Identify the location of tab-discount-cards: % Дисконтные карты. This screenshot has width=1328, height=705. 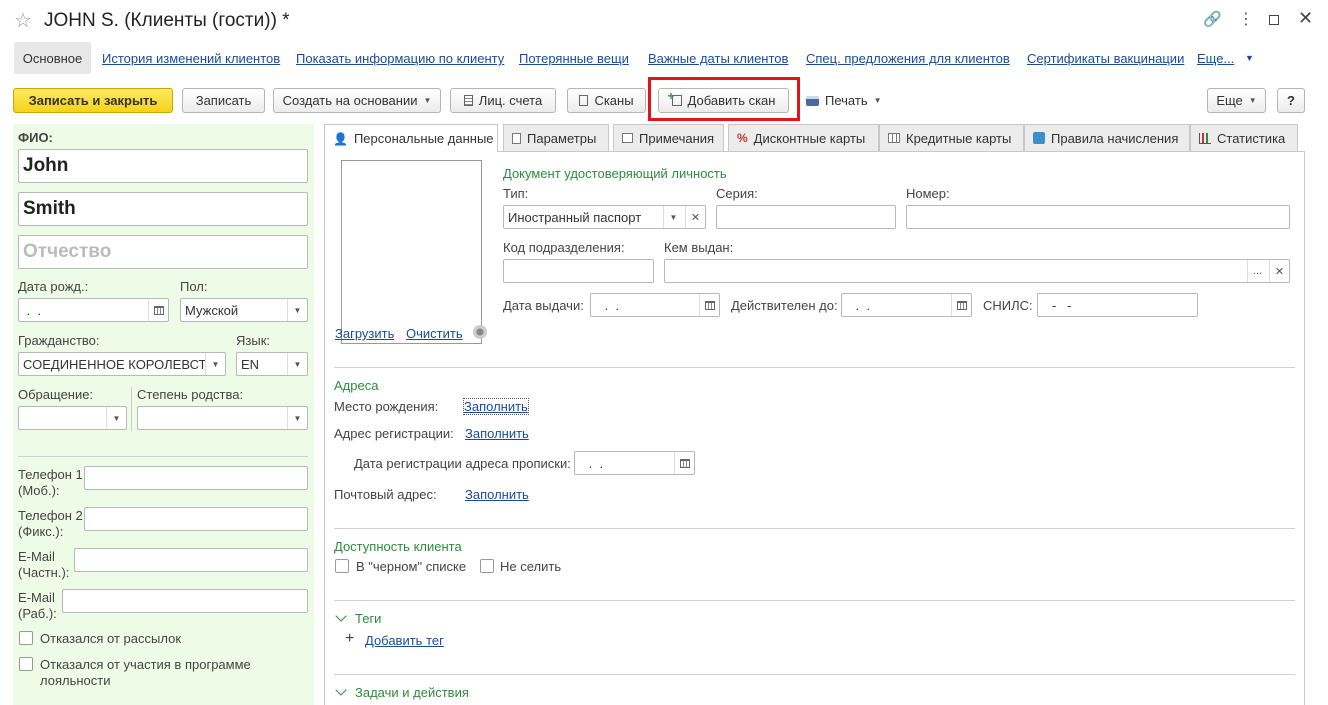
(803, 137).